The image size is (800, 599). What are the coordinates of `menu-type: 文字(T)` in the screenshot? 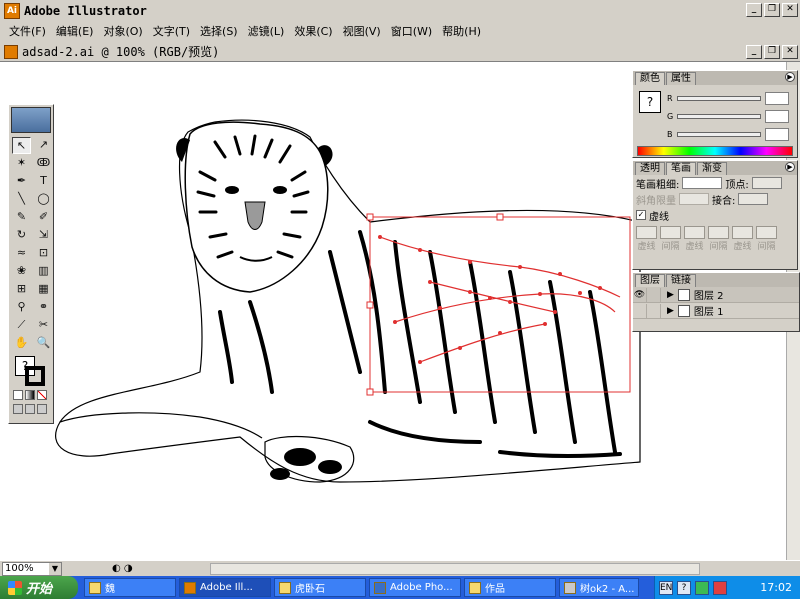 It's located at (171, 31).